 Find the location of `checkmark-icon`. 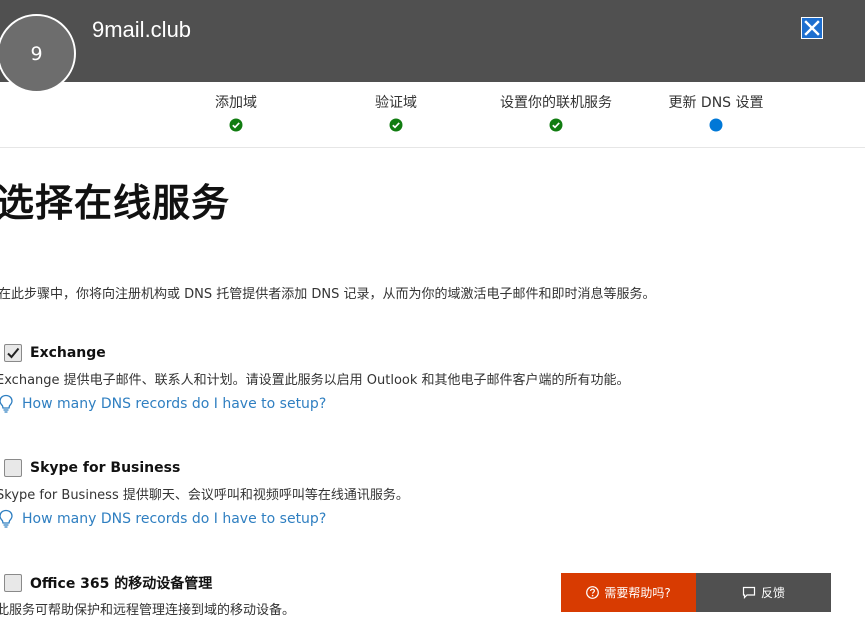

checkmark-icon is located at coordinates (13, 353).